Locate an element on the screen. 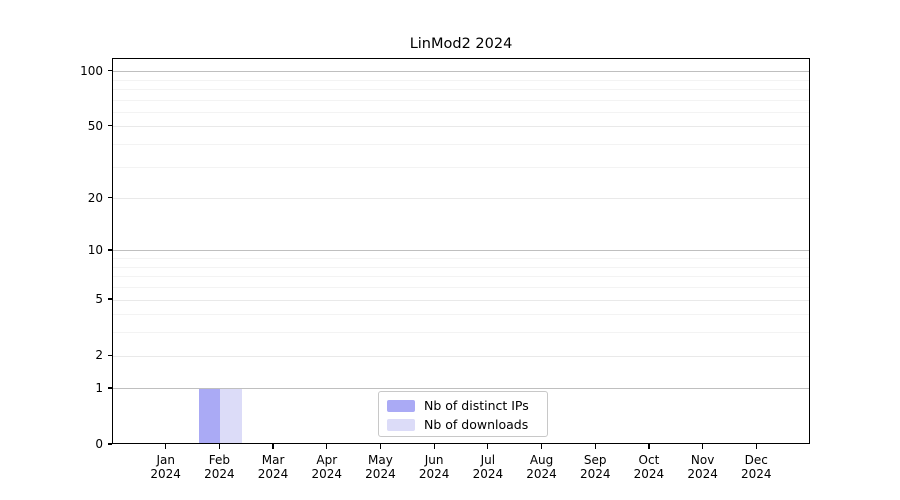  x-tick-month: Feb is located at coordinates (219, 460).